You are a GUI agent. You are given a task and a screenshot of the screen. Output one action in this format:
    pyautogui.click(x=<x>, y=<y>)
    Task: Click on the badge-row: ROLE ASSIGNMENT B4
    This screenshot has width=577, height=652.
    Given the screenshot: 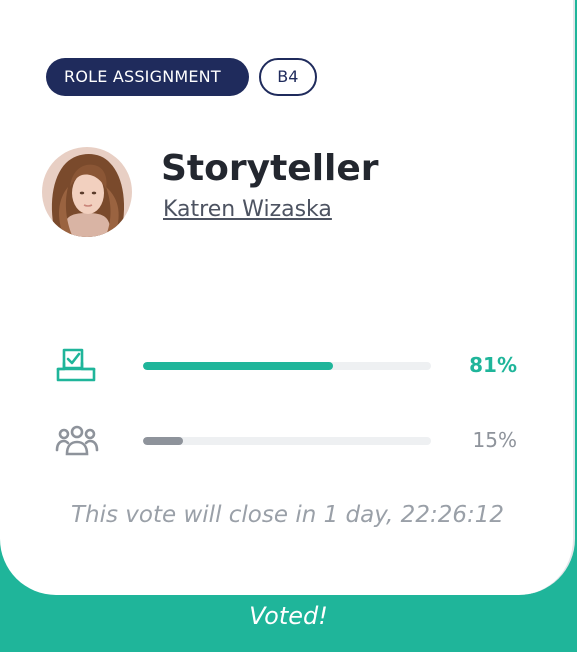 What is the action you would take?
    pyautogui.click(x=181, y=77)
    